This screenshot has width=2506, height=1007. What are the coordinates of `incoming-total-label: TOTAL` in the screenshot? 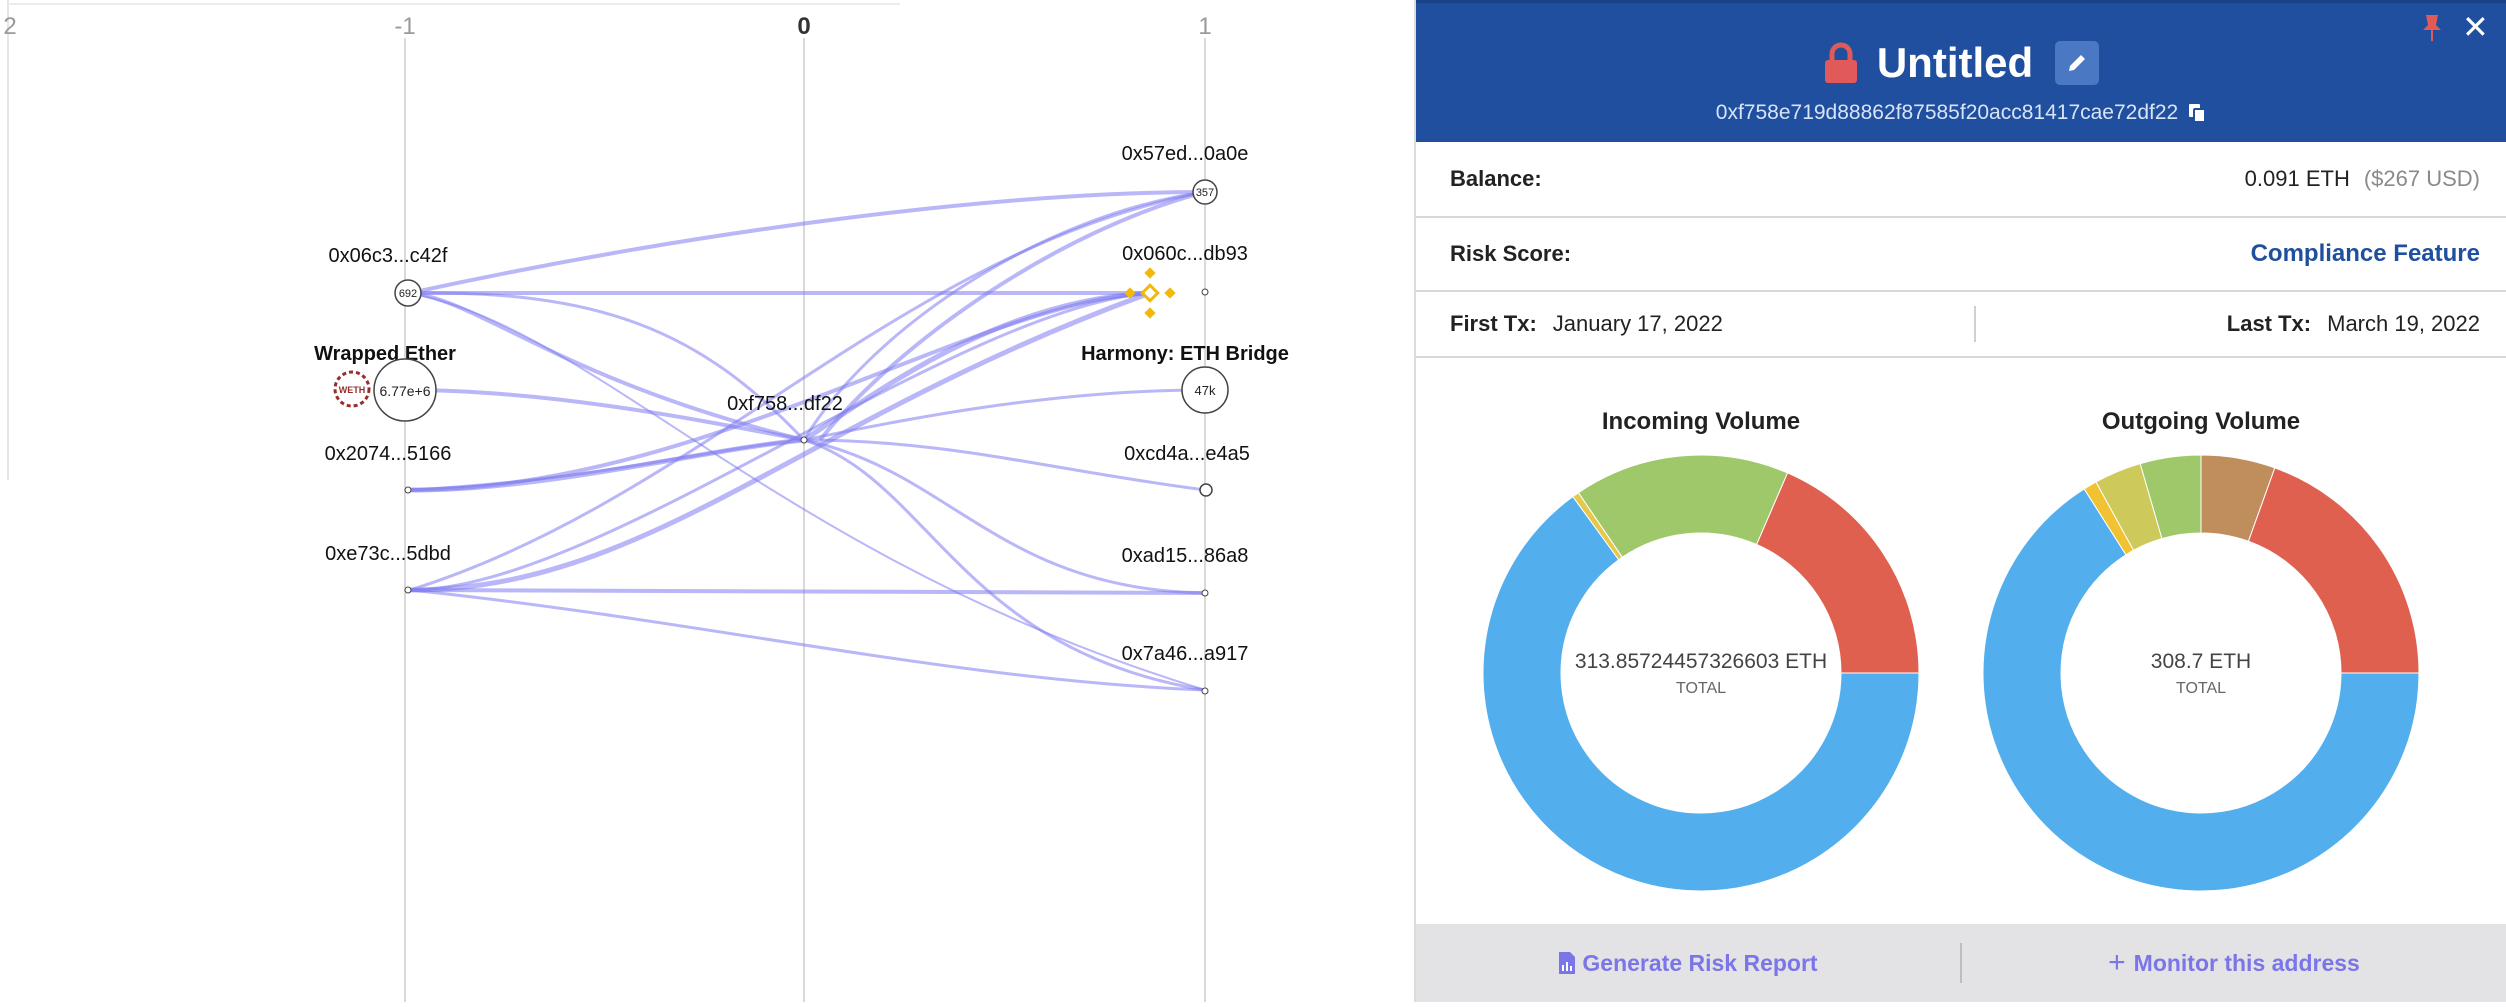 It's located at (1701, 688).